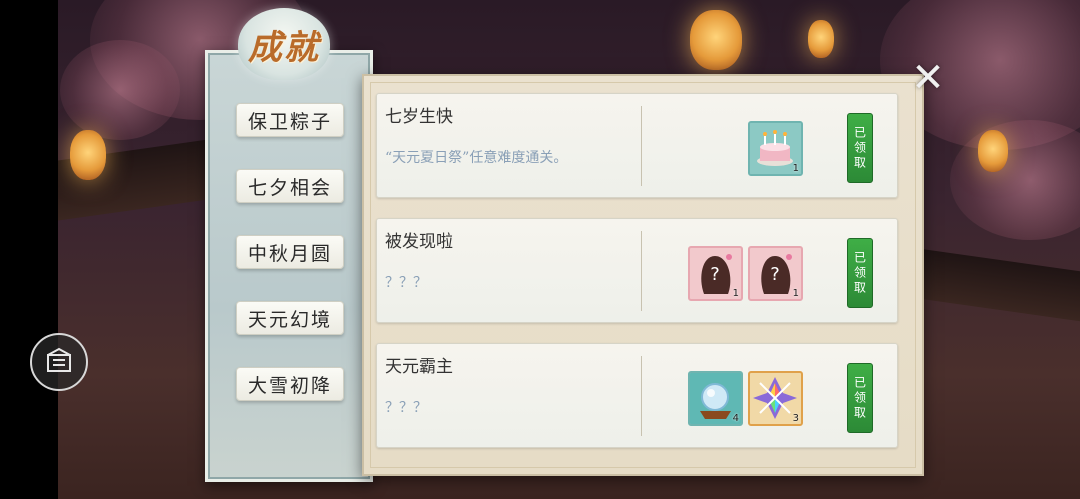 The height and width of the screenshot is (499, 1080). Describe the element at coordinates (290, 384) in the screenshot. I see `menu-item-5: 大雪初降` at that location.